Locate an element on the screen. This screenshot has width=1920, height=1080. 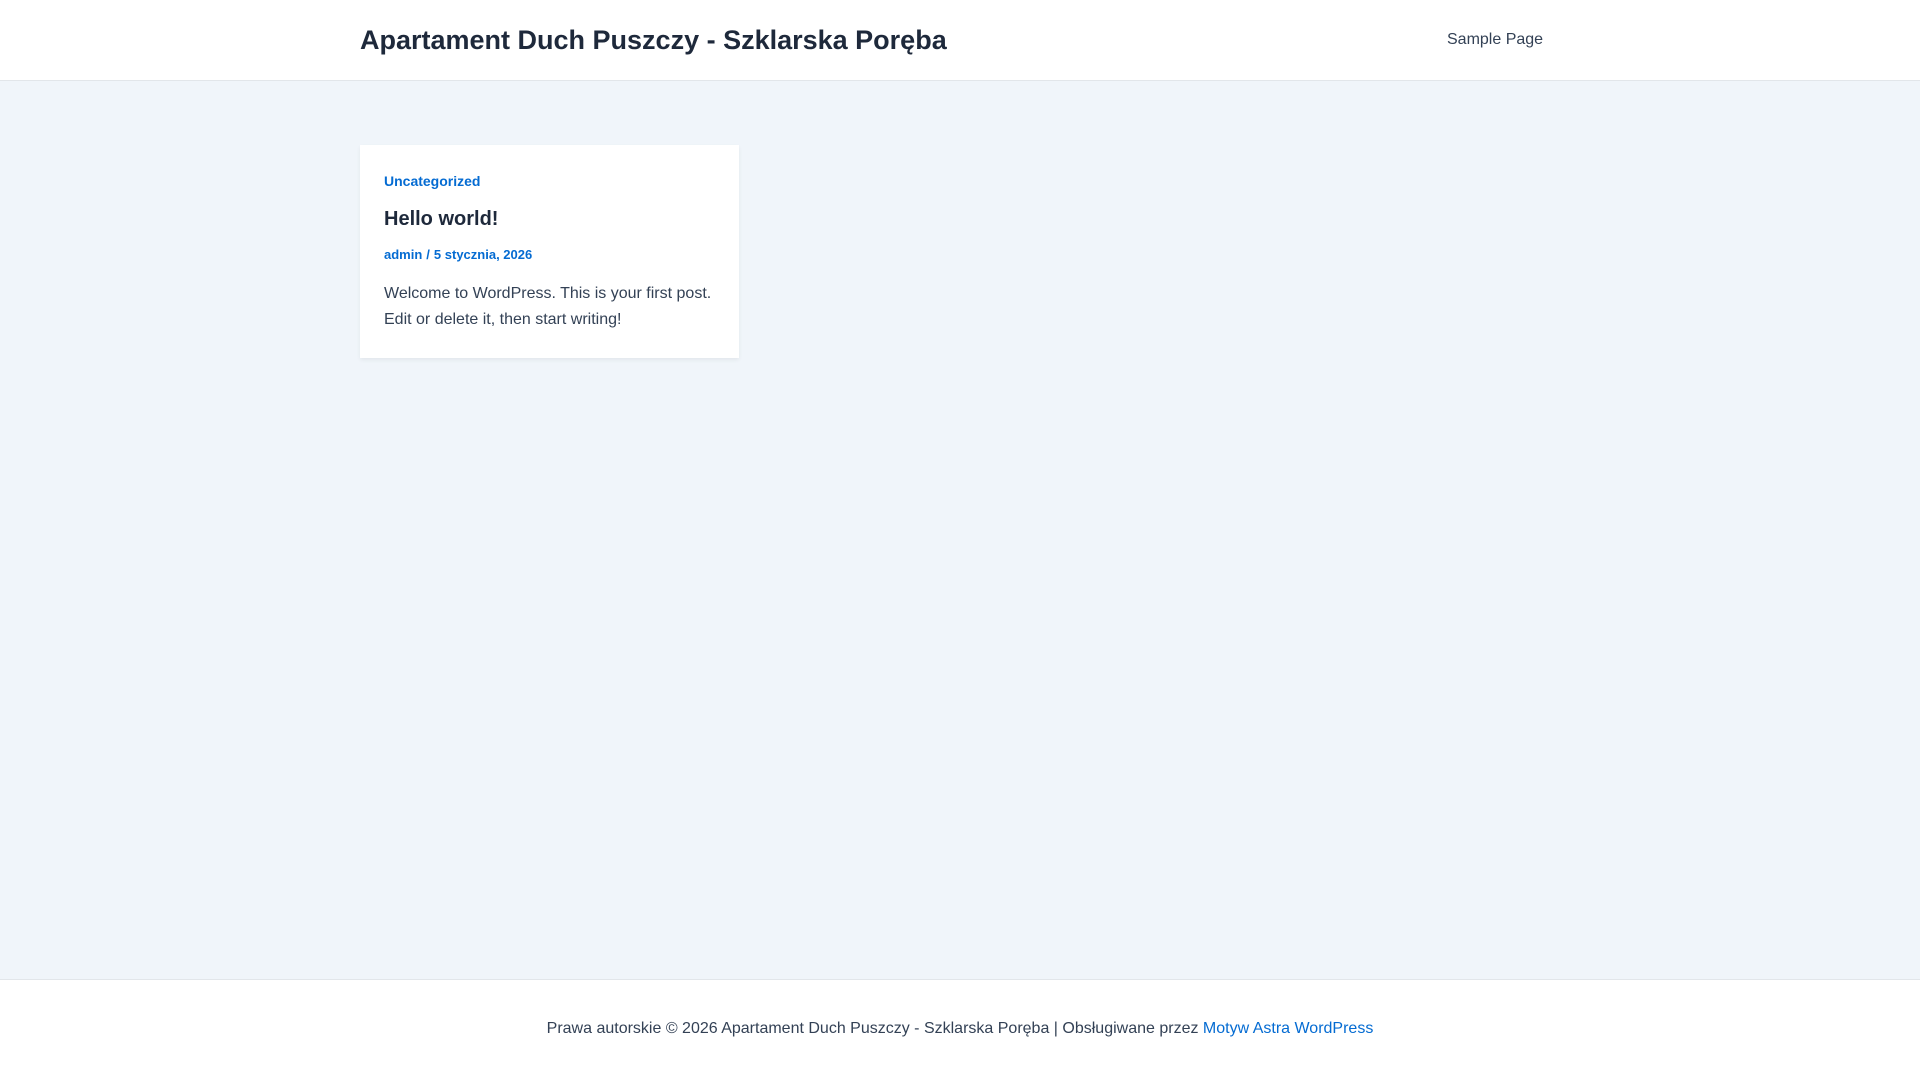
post-meta: admin / 5 stycznia, 2026 is located at coordinates (458, 254).